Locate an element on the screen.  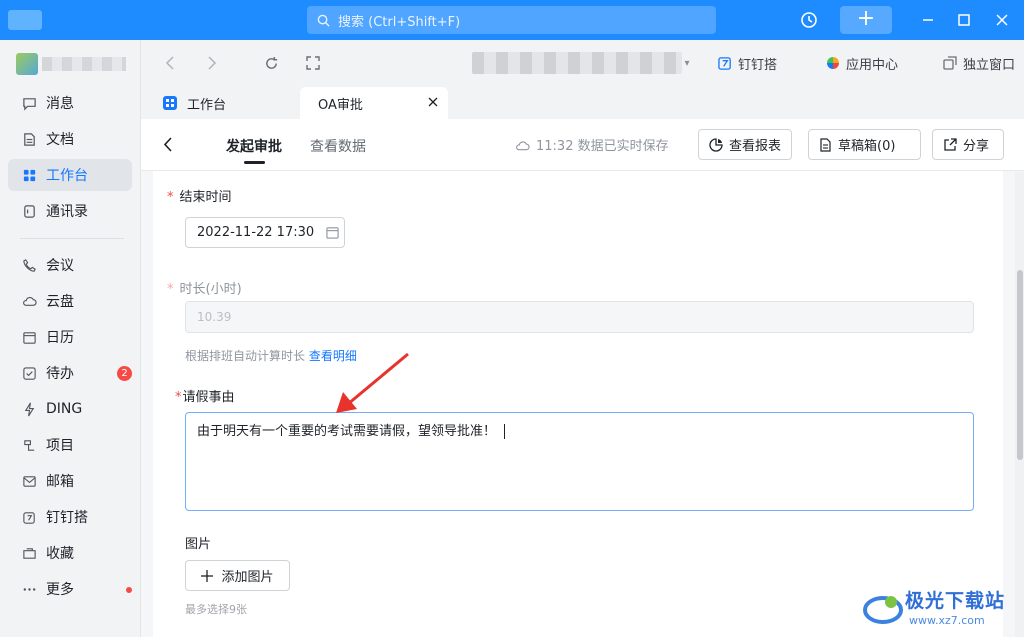
watermark: 极光下载站 www.xz7.com is located at coordinates (941, 609).